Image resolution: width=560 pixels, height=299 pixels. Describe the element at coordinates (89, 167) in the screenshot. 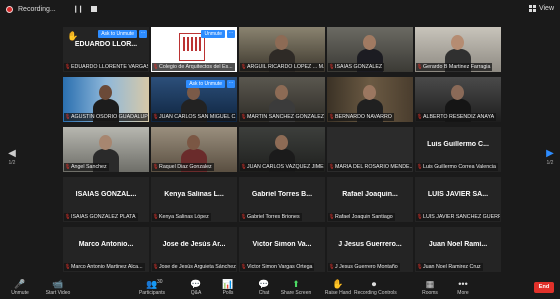

I see `participant-name: Angel Sanchez` at that location.